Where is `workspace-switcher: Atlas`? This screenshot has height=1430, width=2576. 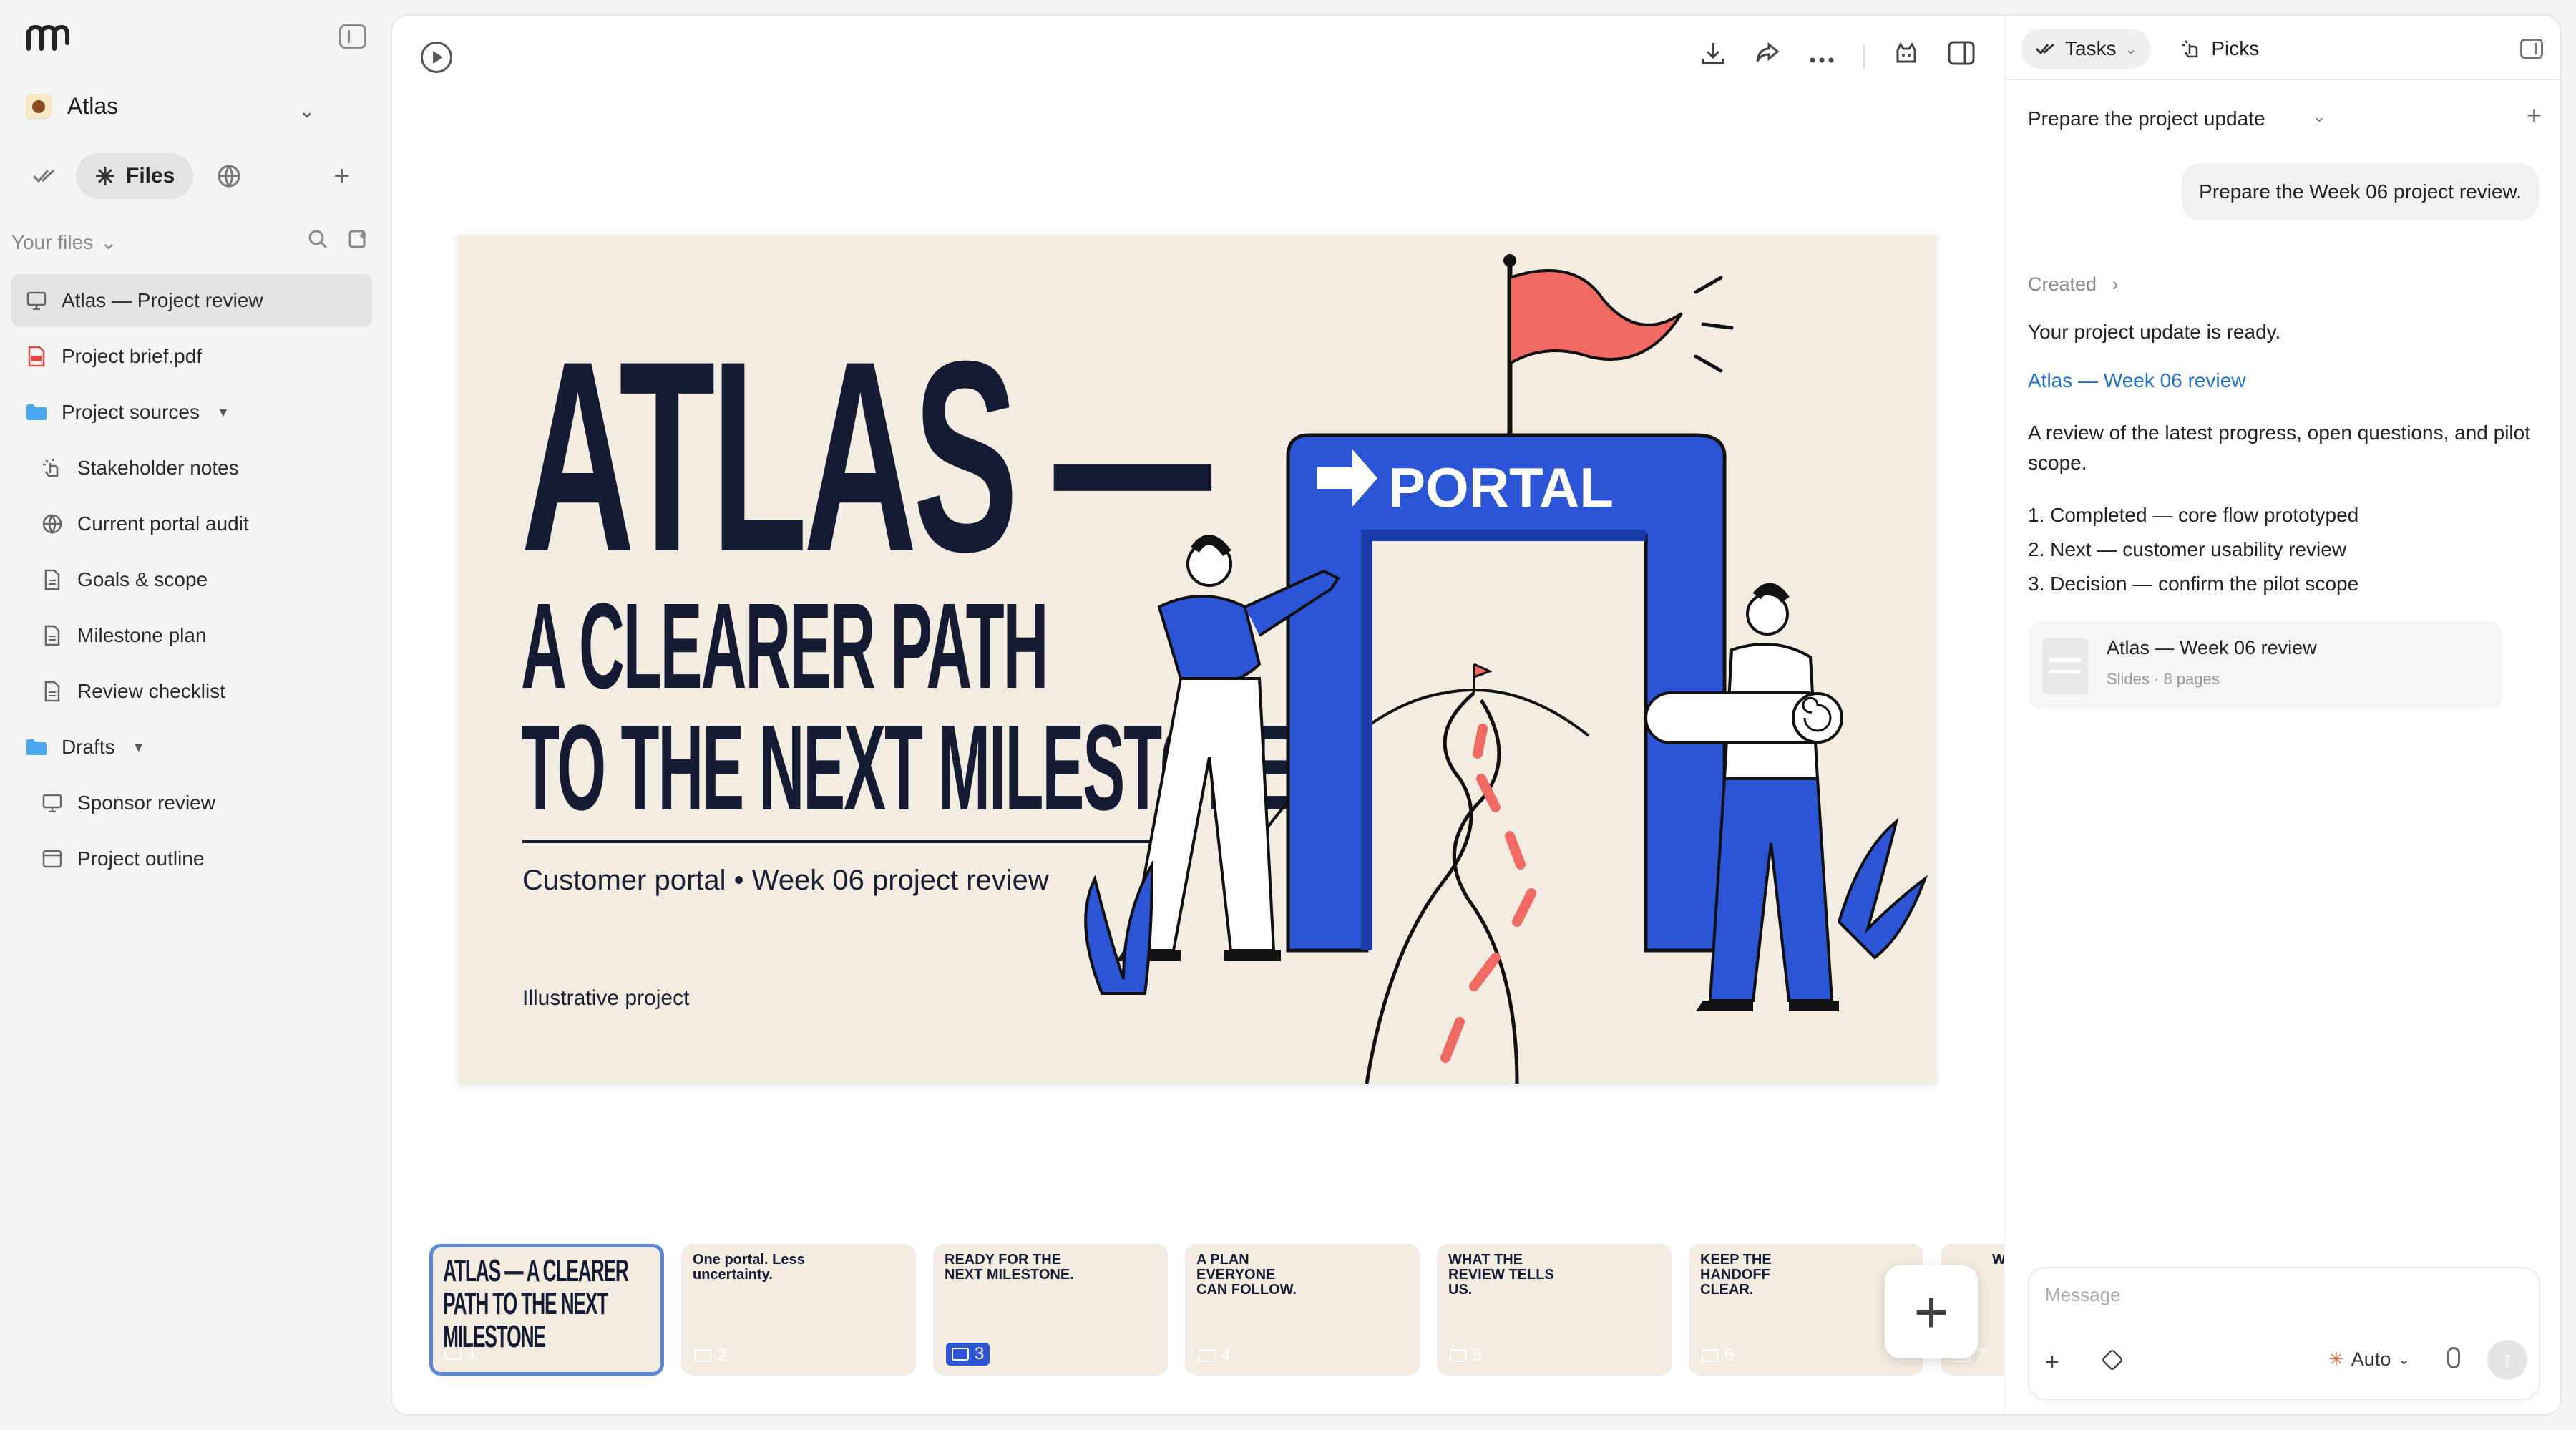
workspace-switcher: Atlas is located at coordinates (72, 106).